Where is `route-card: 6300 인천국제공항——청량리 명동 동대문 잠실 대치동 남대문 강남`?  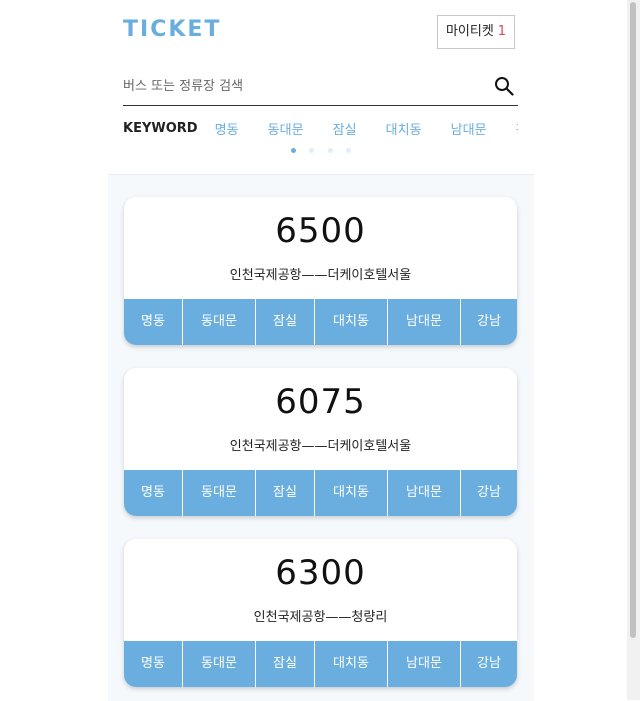 route-card: 6300 인천국제공항——청량리 명동 동대문 잠실 대치동 남대문 강남 is located at coordinates (320, 613).